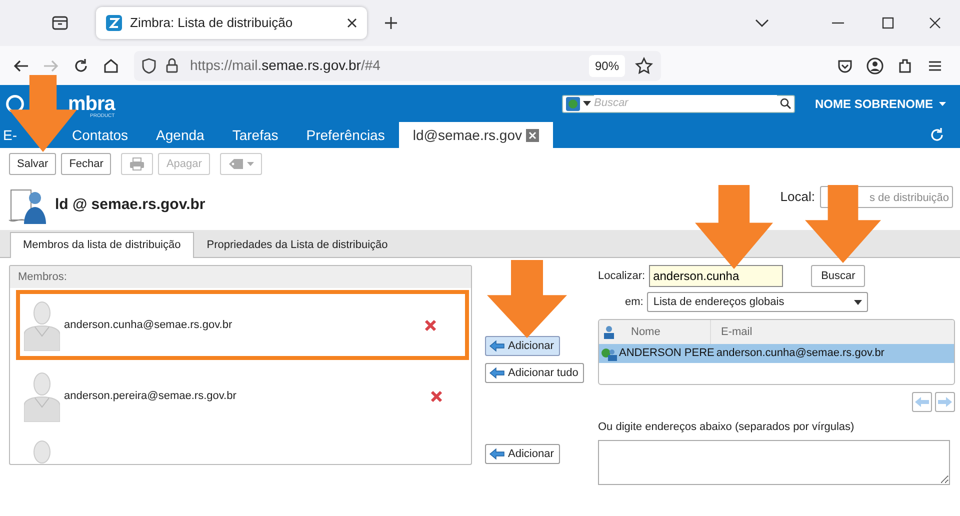  Describe the element at coordinates (945, 402) in the screenshot. I see `arrow-right-icon` at that location.